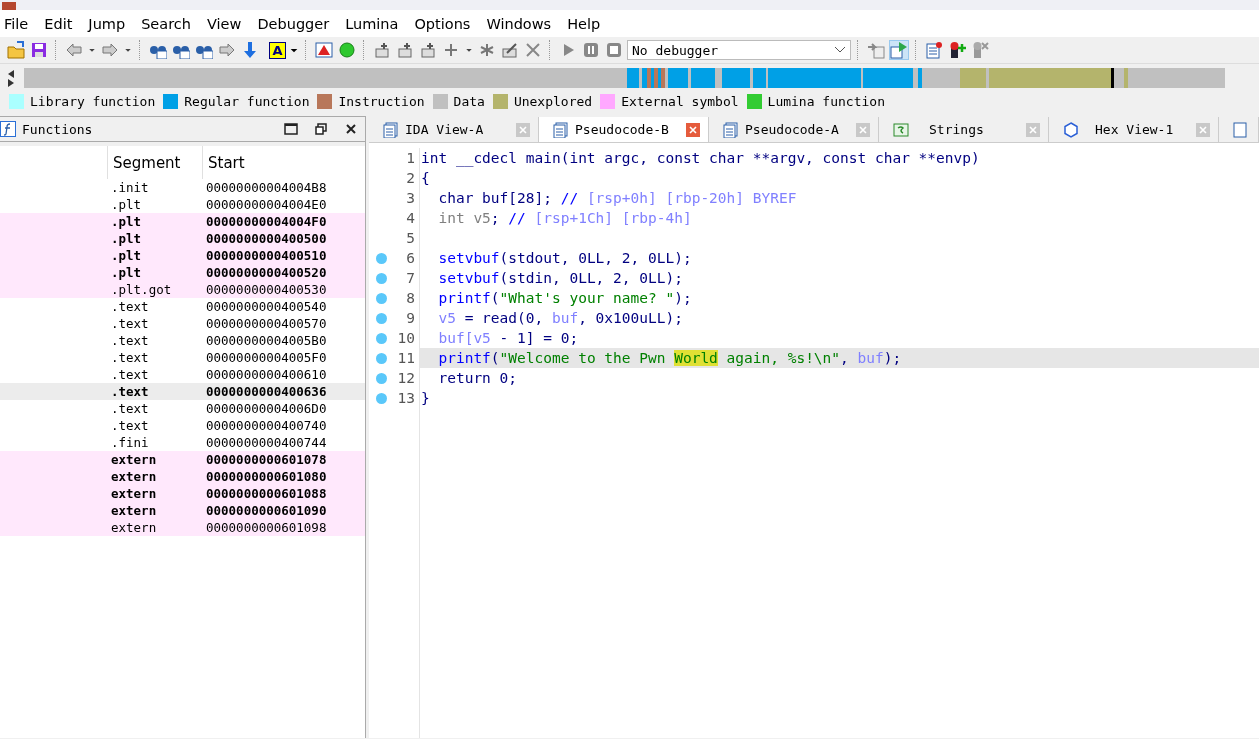 The height and width of the screenshot is (739, 1259). What do you see at coordinates (347, 50) in the screenshot?
I see `circle-icon` at bounding box center [347, 50].